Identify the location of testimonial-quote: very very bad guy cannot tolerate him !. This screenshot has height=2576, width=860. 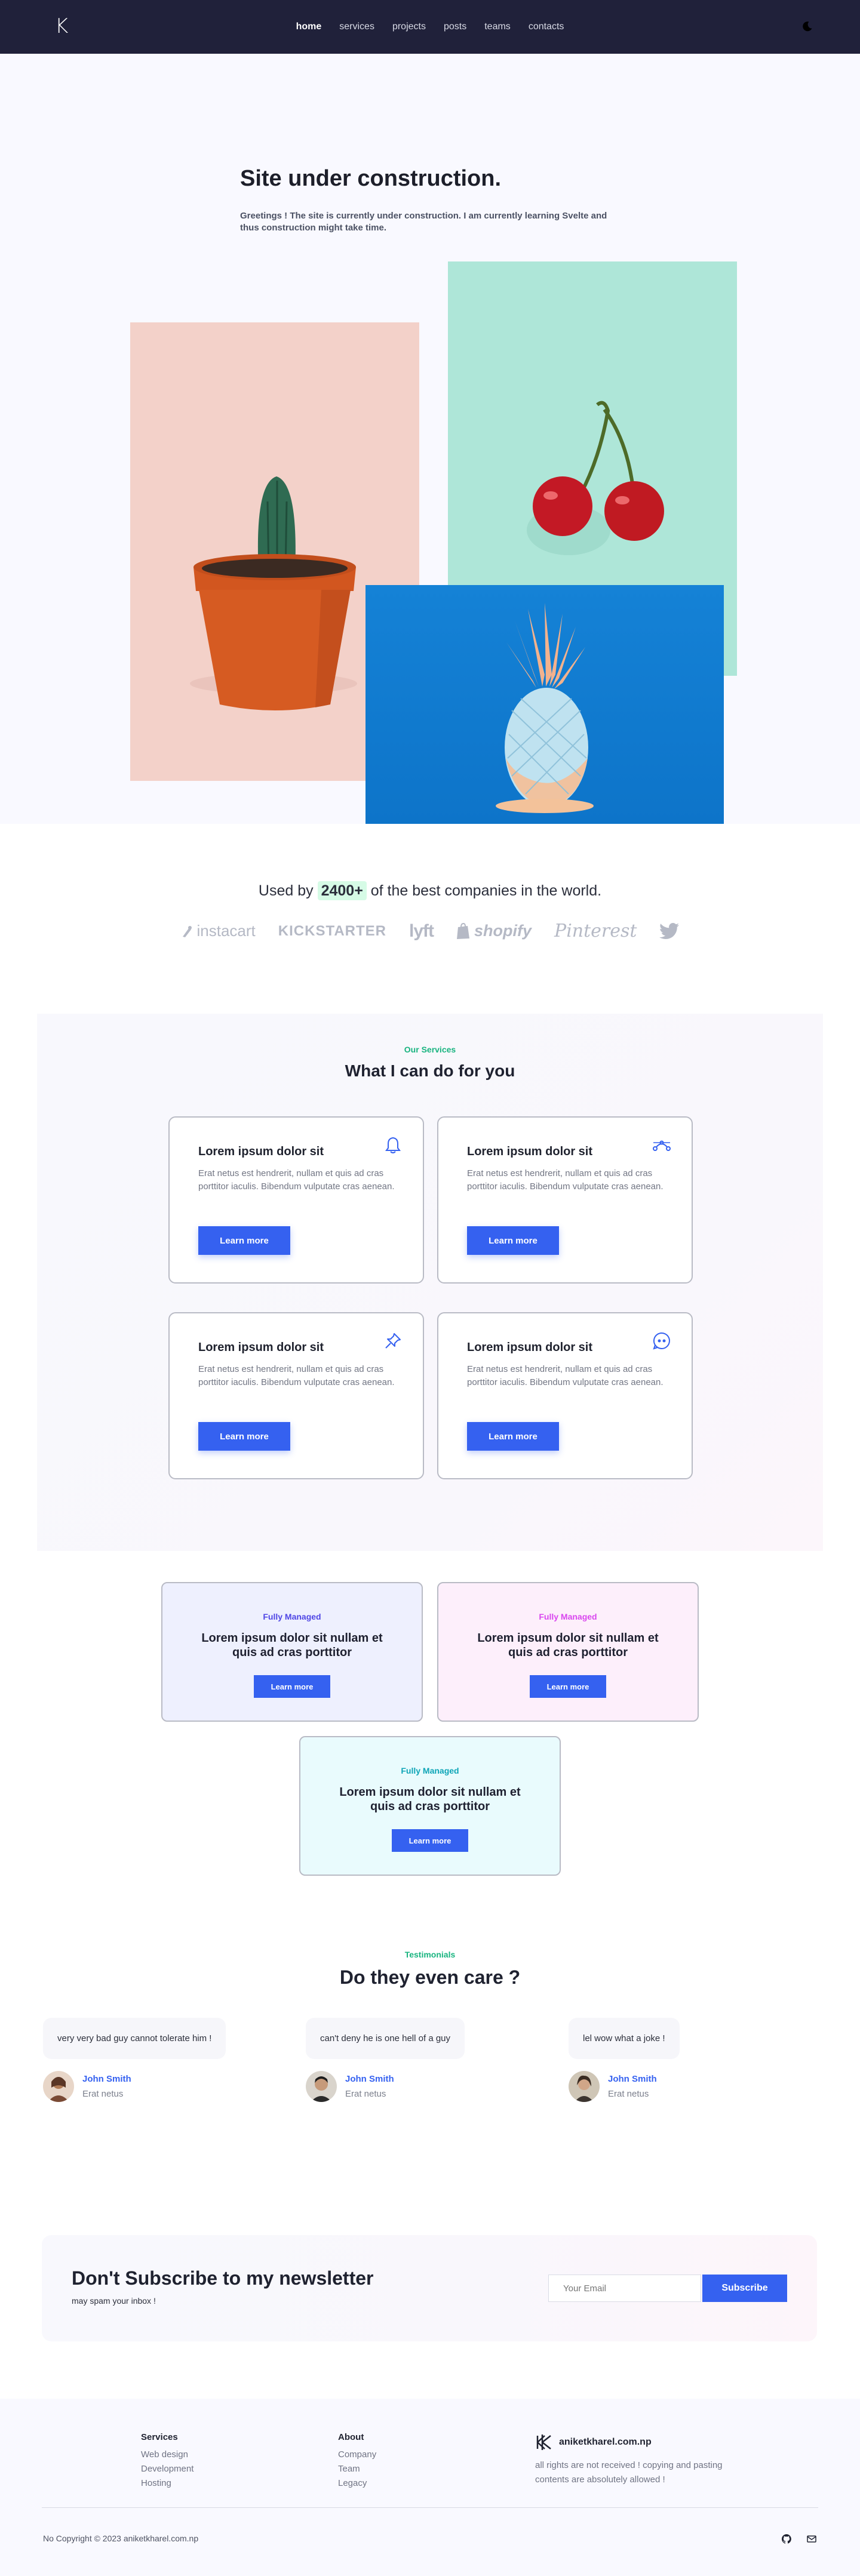
(134, 2038).